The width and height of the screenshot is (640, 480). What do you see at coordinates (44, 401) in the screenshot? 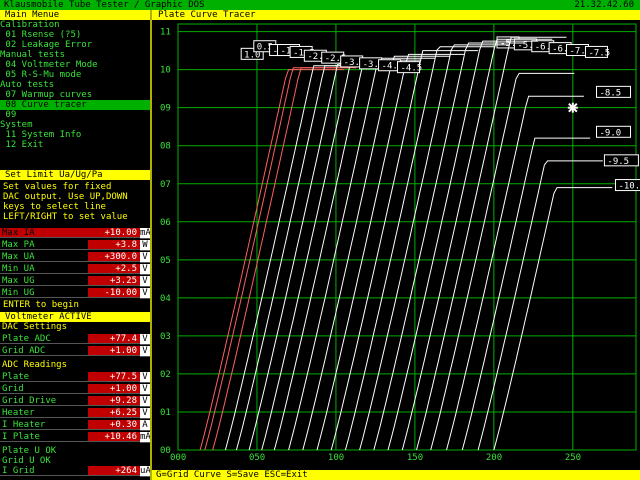
I see `row-label: Grid Drive` at bounding box center [44, 401].